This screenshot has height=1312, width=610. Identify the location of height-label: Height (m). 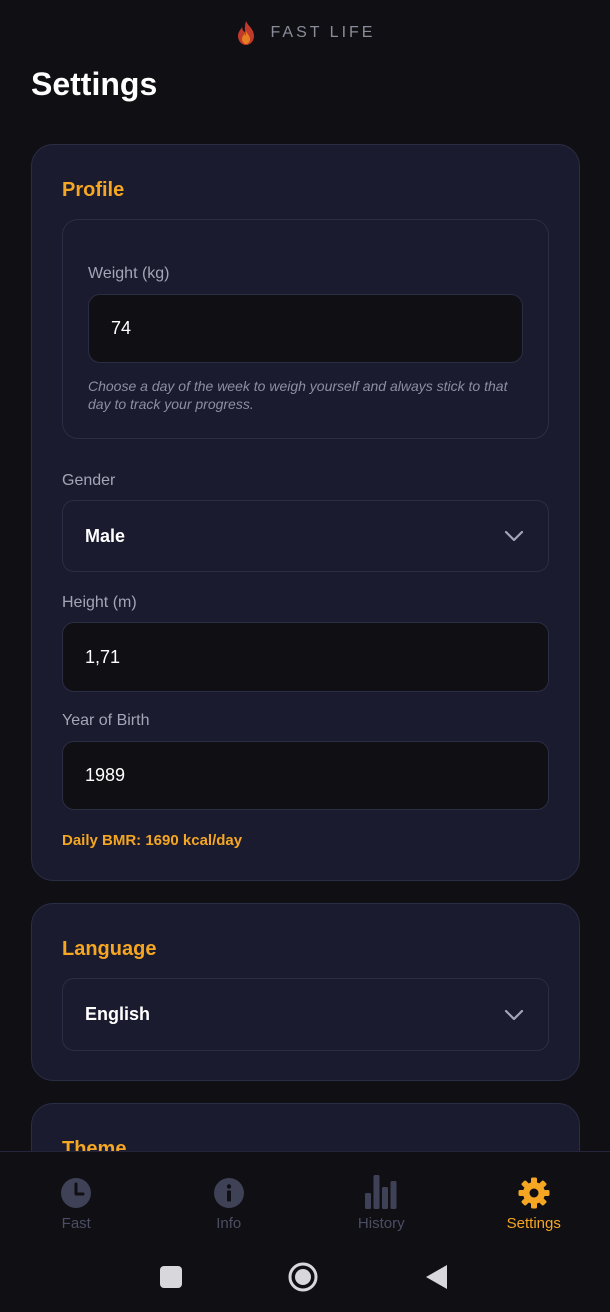
(99, 602).